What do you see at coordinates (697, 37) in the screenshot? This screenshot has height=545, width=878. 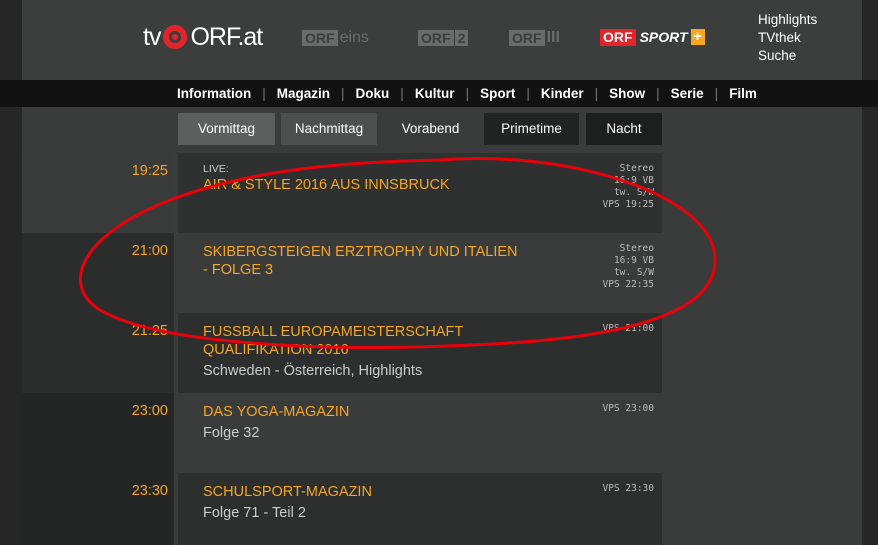 I see `plus-icon: +` at bounding box center [697, 37].